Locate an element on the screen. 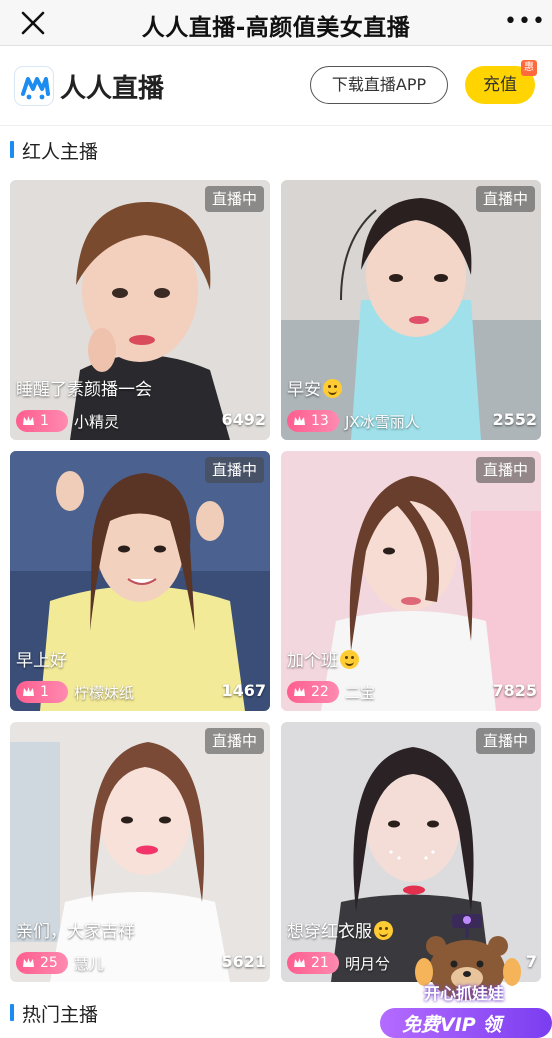 The width and height of the screenshot is (552, 1038). app-logo-text: 人人直播 is located at coordinates (112, 89).